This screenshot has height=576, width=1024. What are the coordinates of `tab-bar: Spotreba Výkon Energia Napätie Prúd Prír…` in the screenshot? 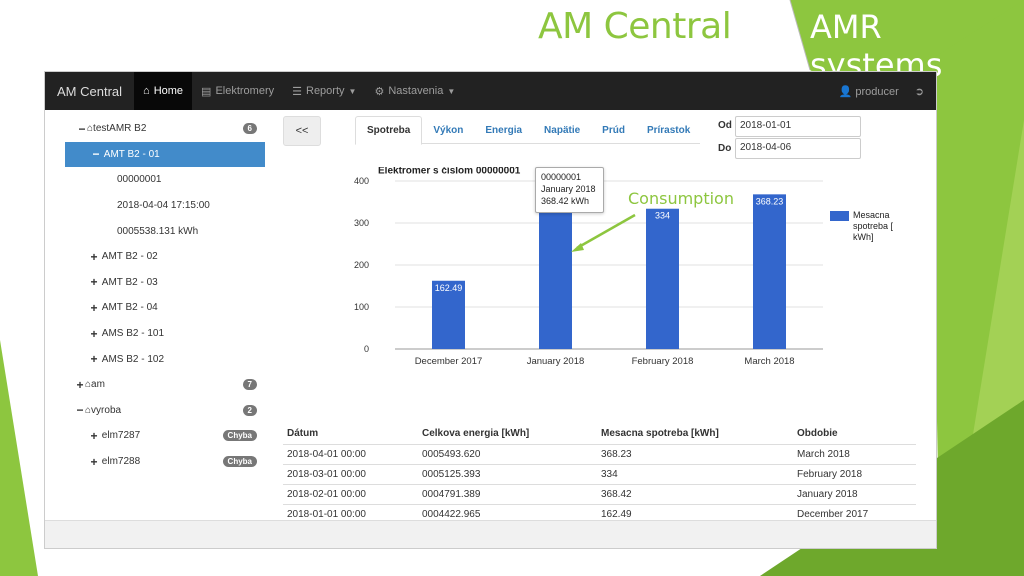 It's located at (528, 130).